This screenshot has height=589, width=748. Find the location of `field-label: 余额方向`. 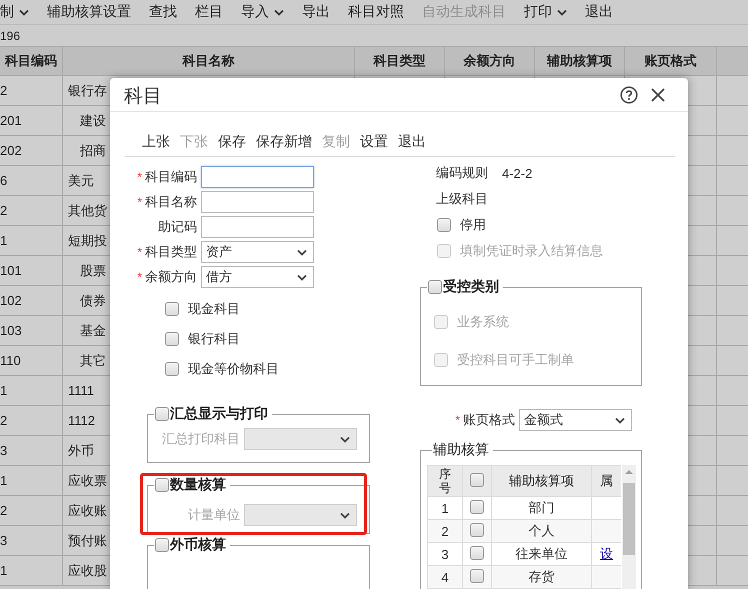

field-label: 余额方向 is located at coordinates (171, 277).